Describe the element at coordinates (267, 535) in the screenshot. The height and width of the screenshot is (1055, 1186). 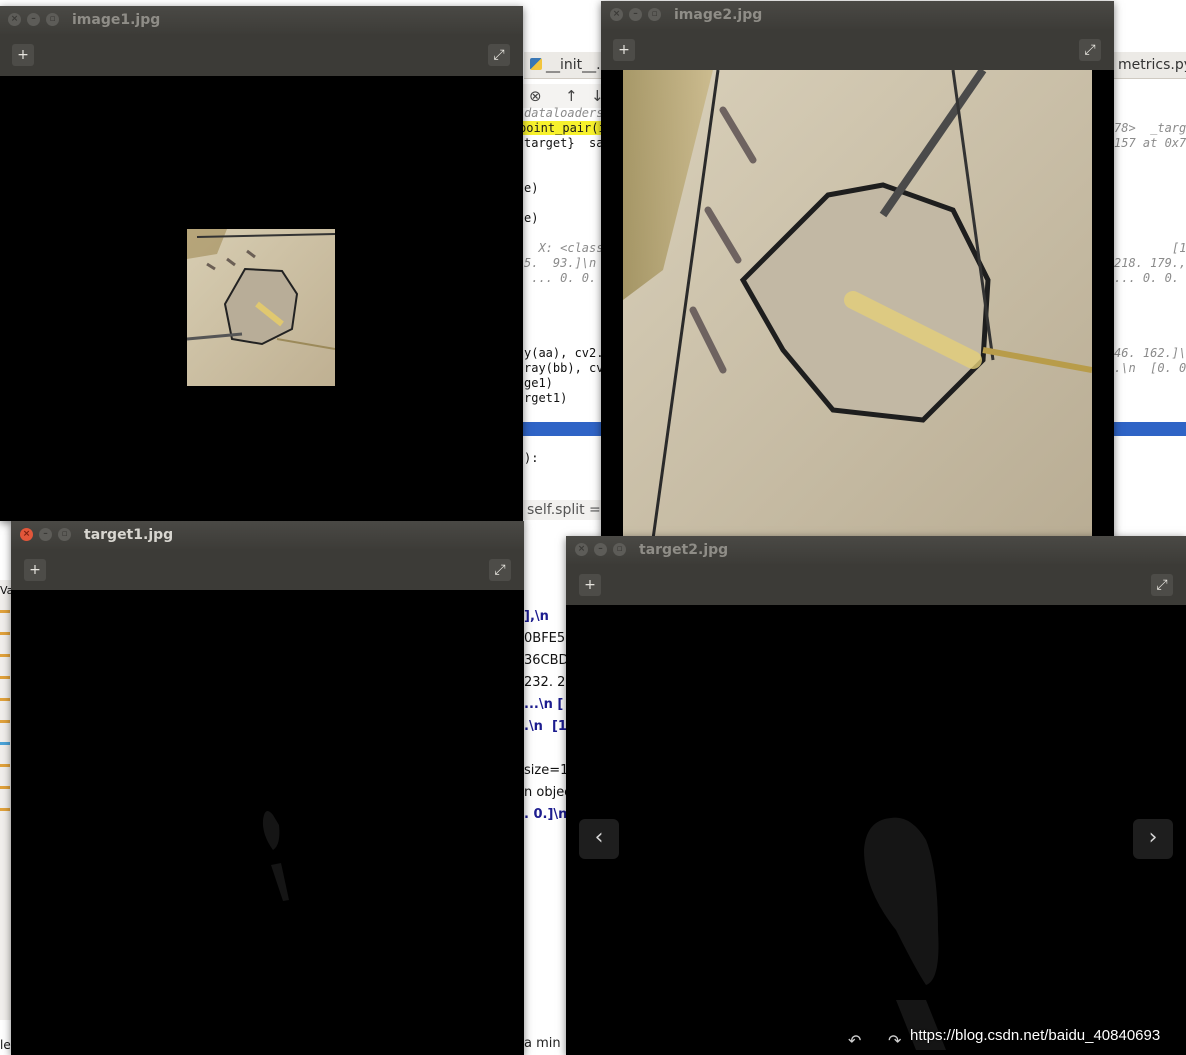
I see `window-titlebar: × – ▫ target1.jpg` at that location.